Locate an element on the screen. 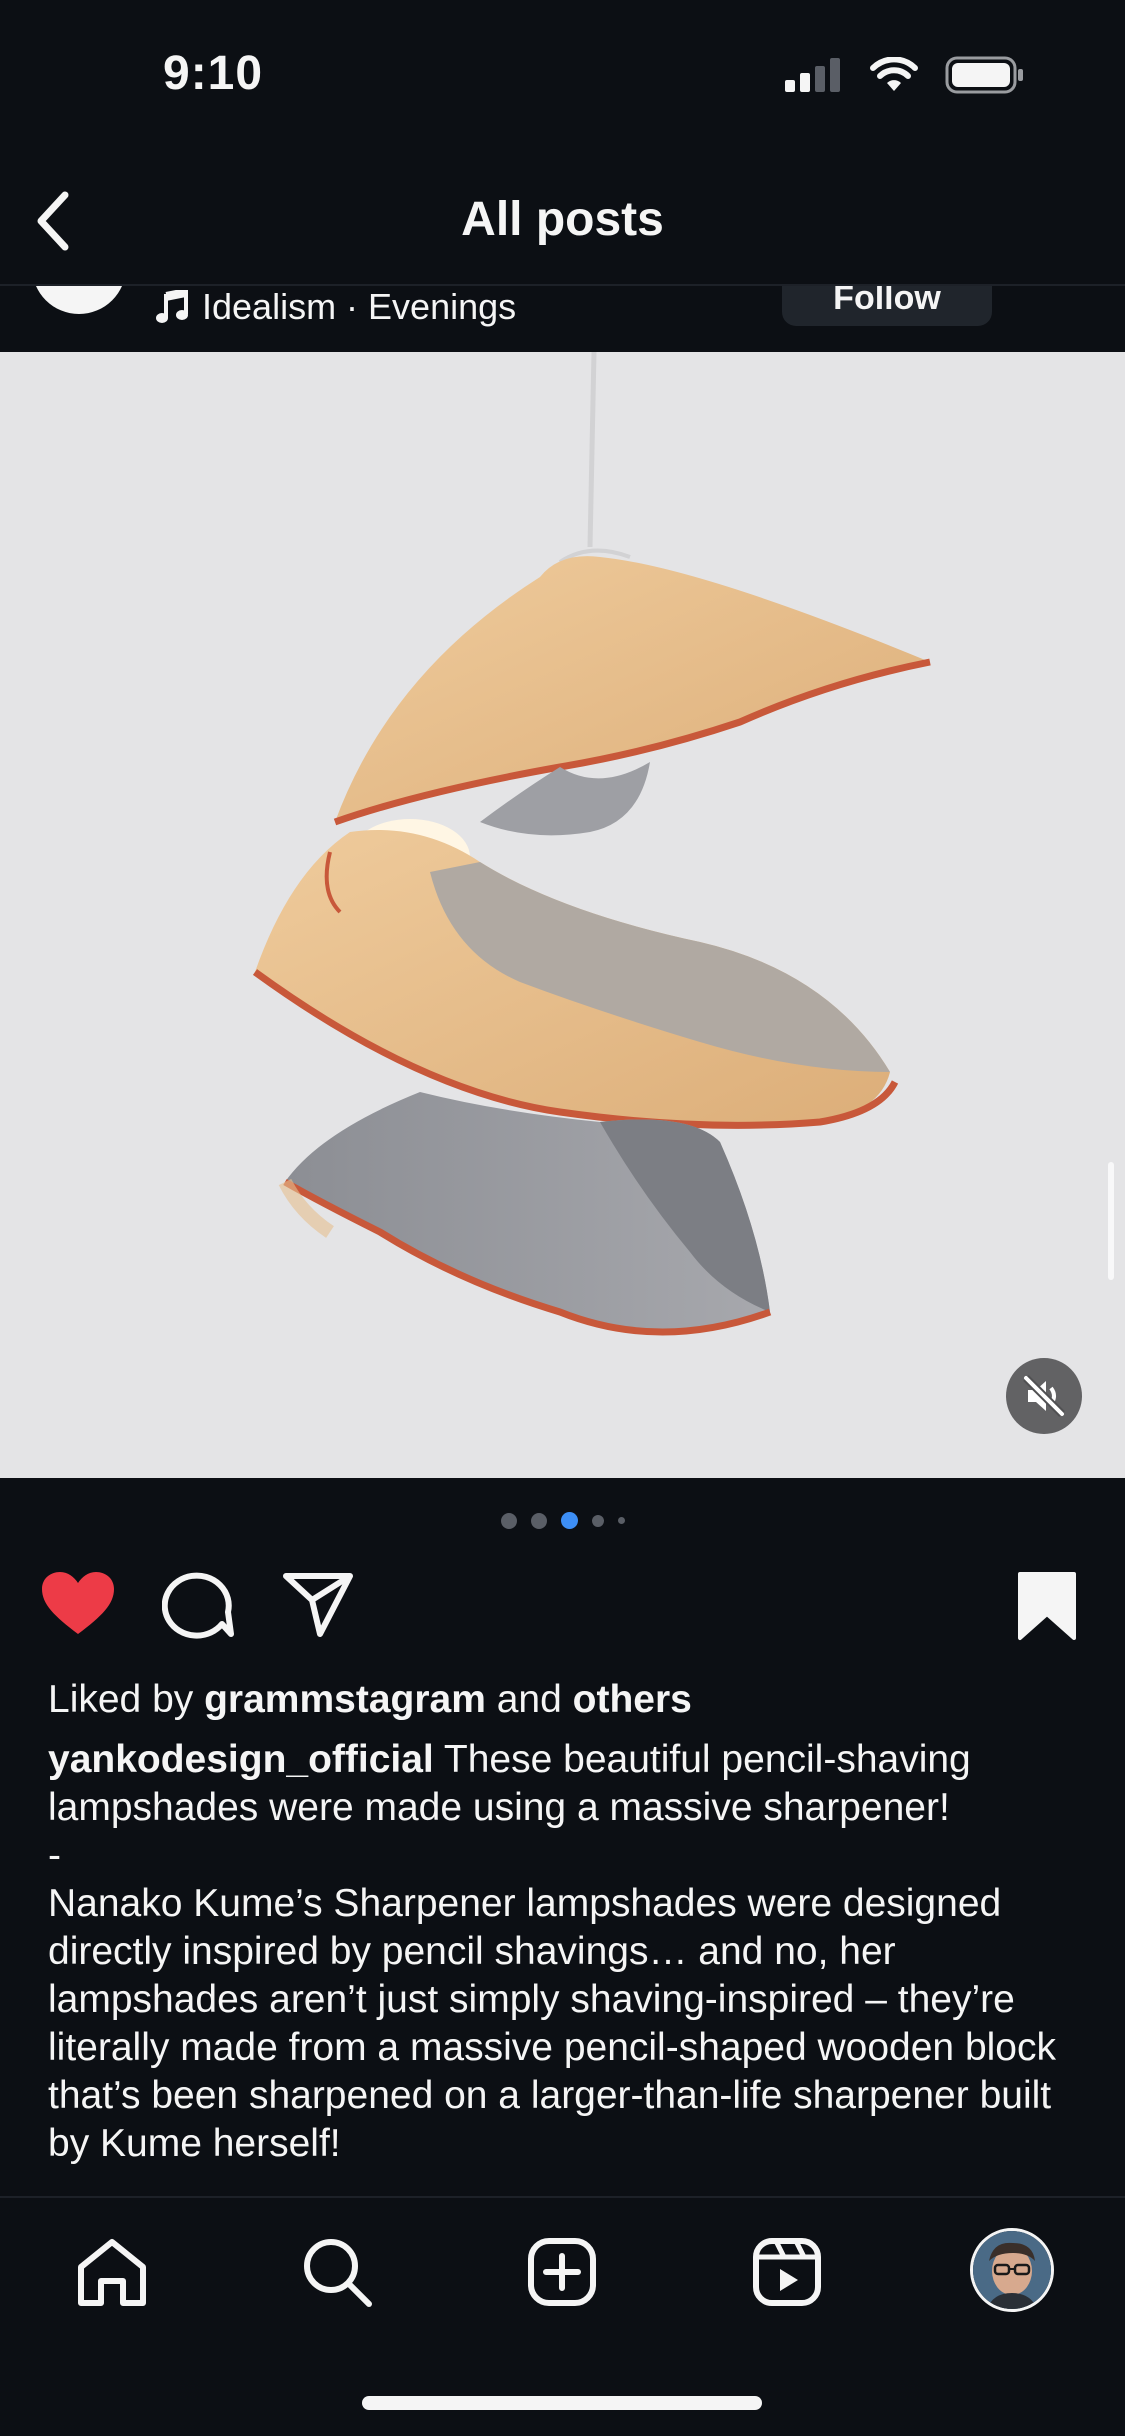 This screenshot has height=2436, width=1125. music-note-icon is located at coordinates (172, 306).